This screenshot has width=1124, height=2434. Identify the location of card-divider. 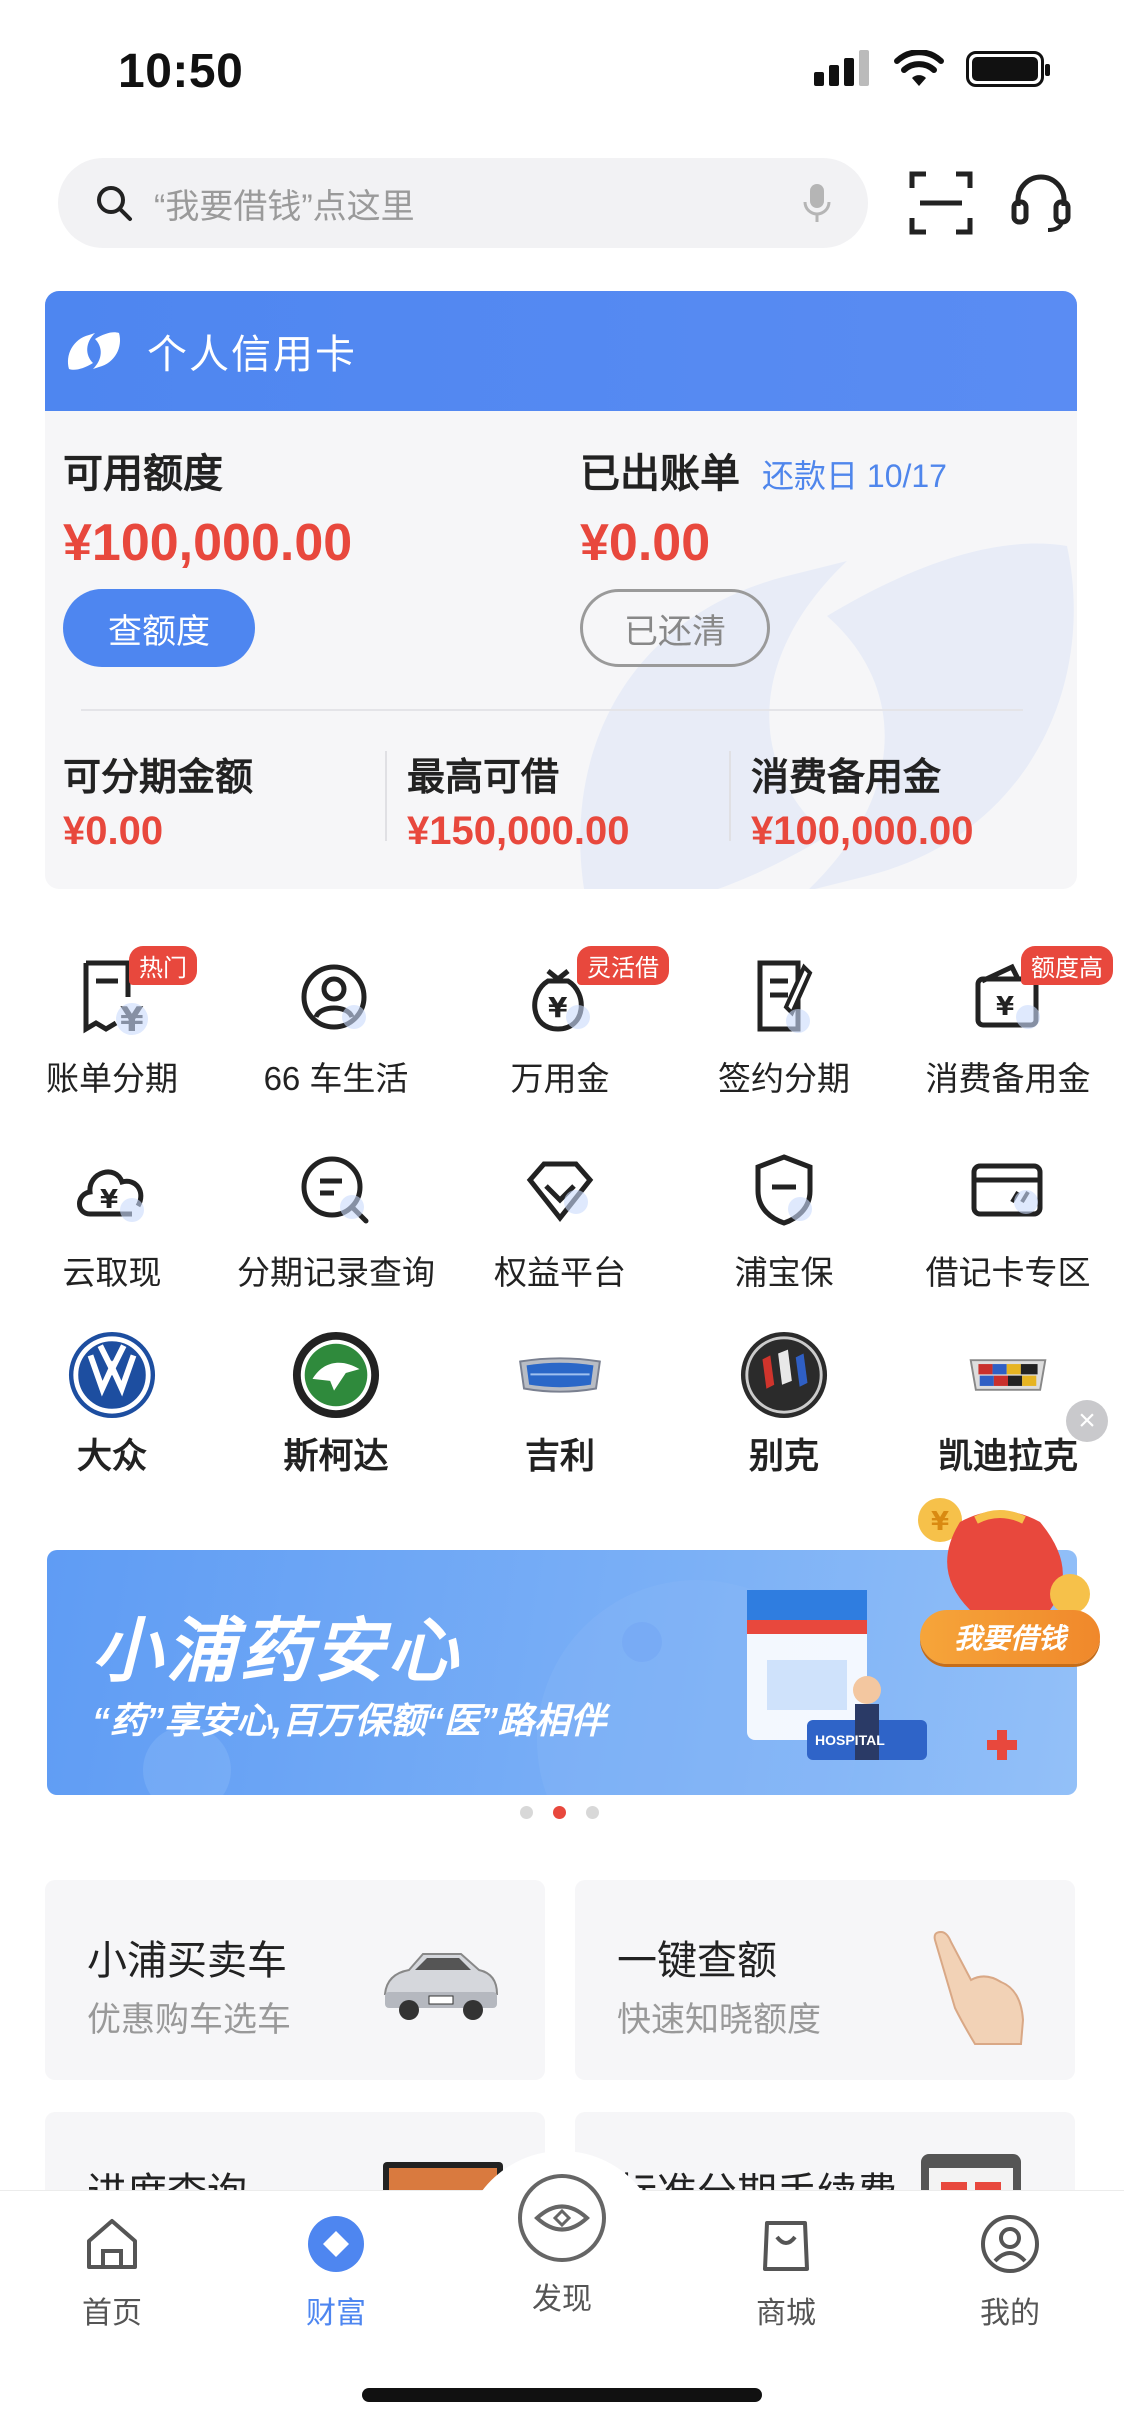
(552, 710).